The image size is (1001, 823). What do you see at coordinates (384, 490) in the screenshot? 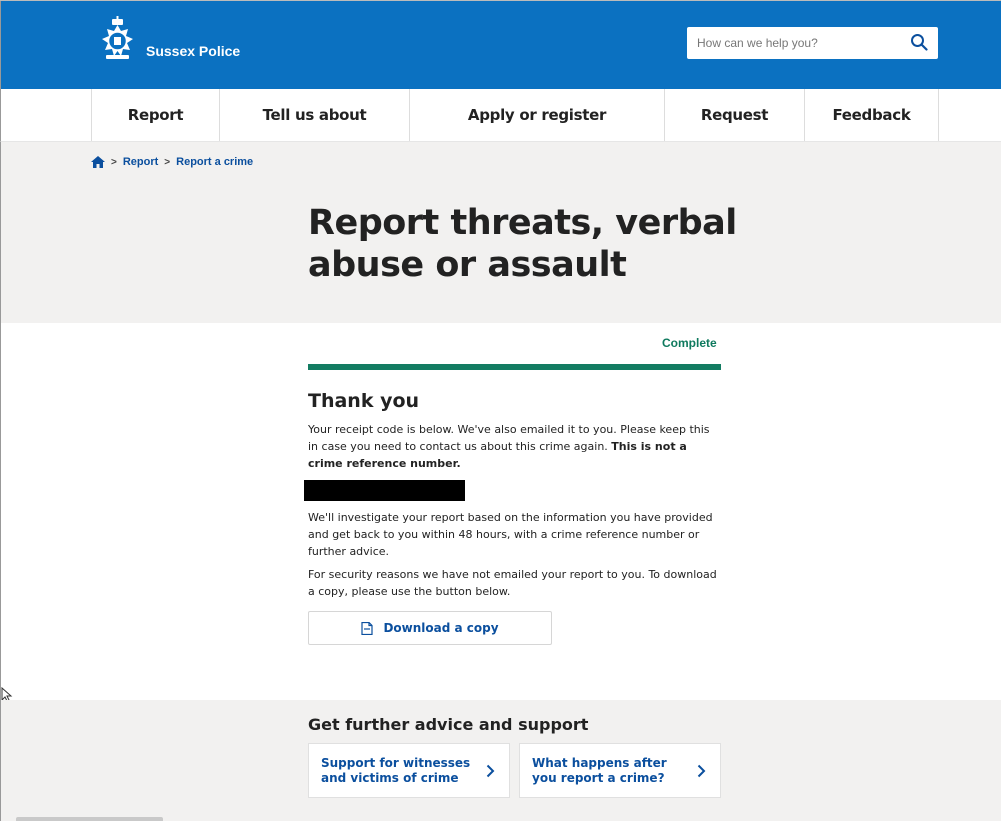
I see `redacted-receipt-code` at bounding box center [384, 490].